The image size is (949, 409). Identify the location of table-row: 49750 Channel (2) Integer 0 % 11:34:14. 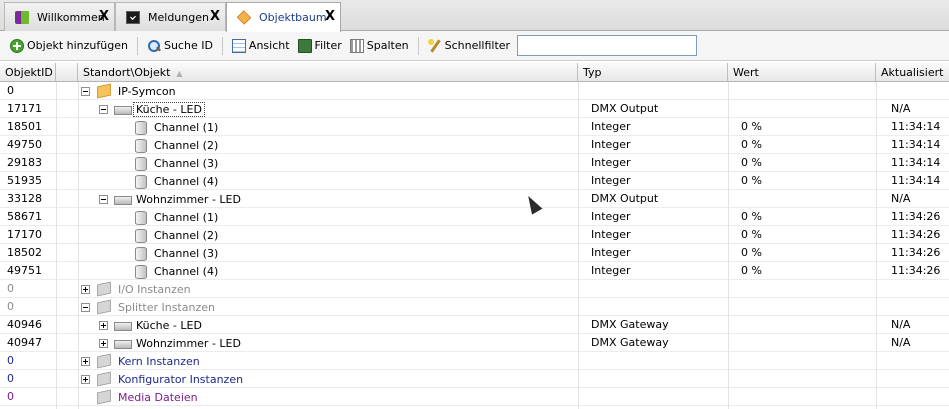
(474, 145).